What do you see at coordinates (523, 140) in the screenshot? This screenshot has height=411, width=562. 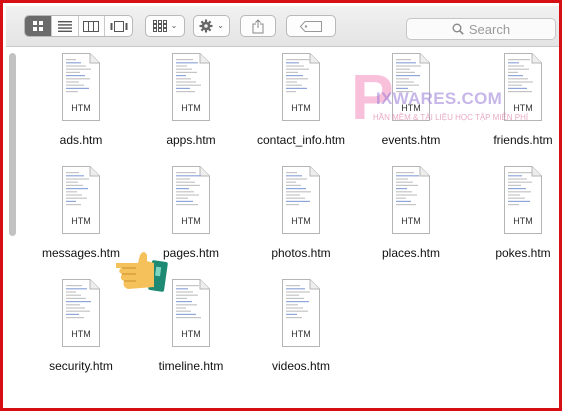 I see `file-name: friends.htm` at bounding box center [523, 140].